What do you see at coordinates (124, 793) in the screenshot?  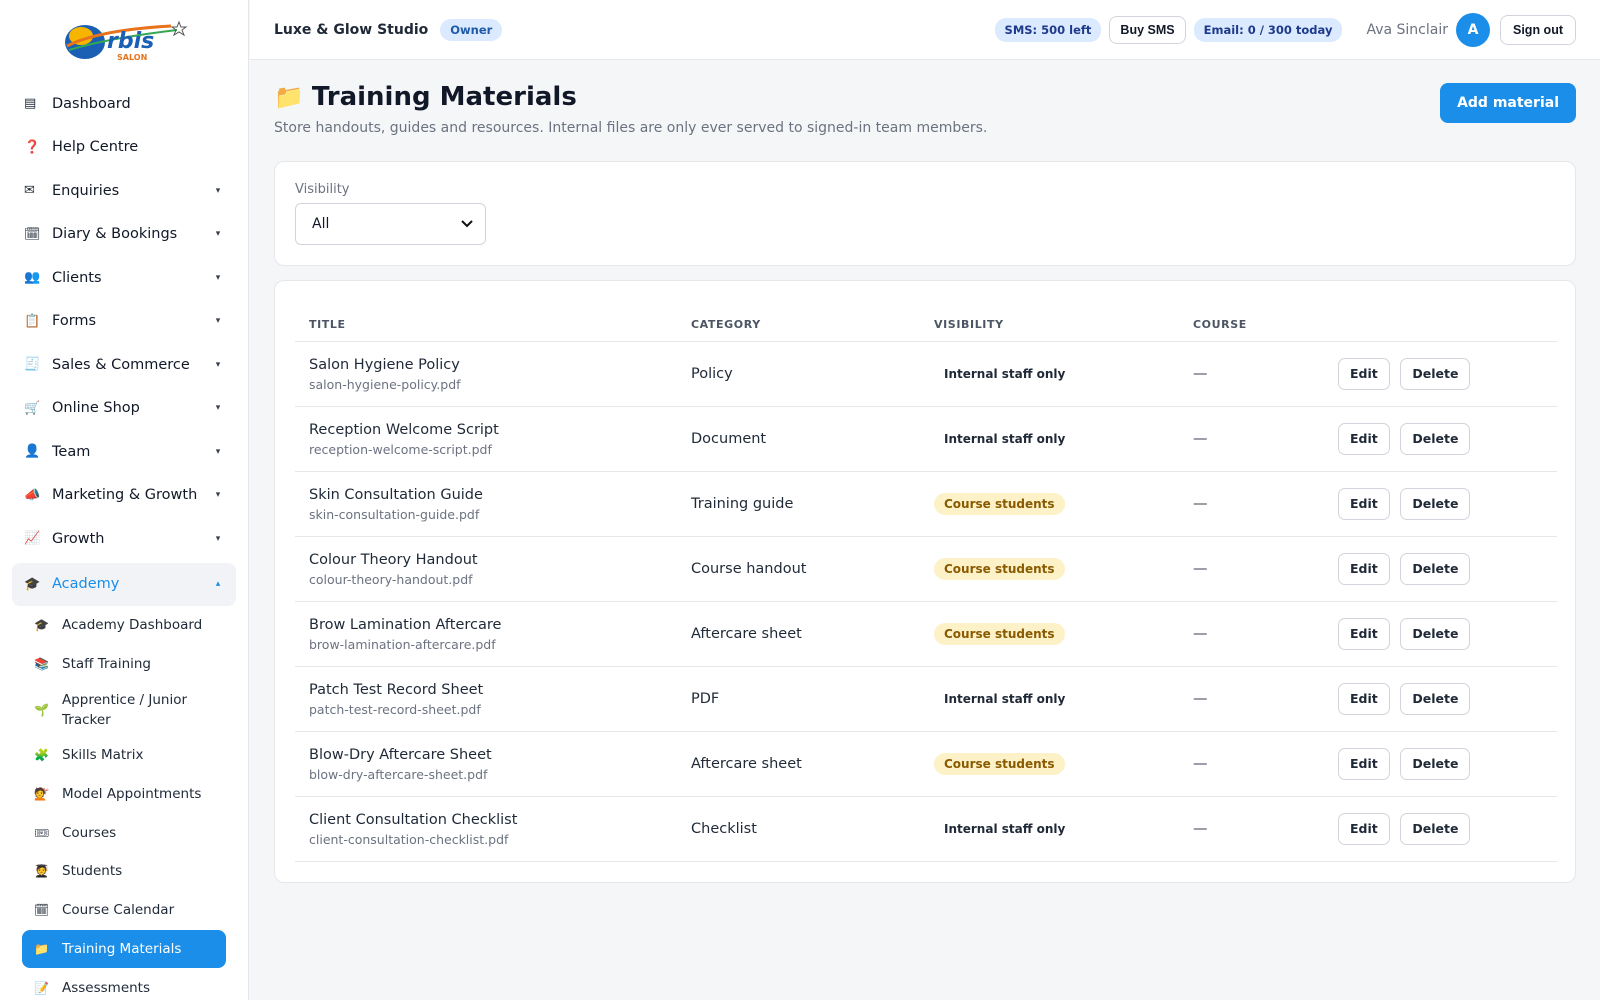 I see `sidebar-item-model-appointments: 💇 Model Appointments` at bounding box center [124, 793].